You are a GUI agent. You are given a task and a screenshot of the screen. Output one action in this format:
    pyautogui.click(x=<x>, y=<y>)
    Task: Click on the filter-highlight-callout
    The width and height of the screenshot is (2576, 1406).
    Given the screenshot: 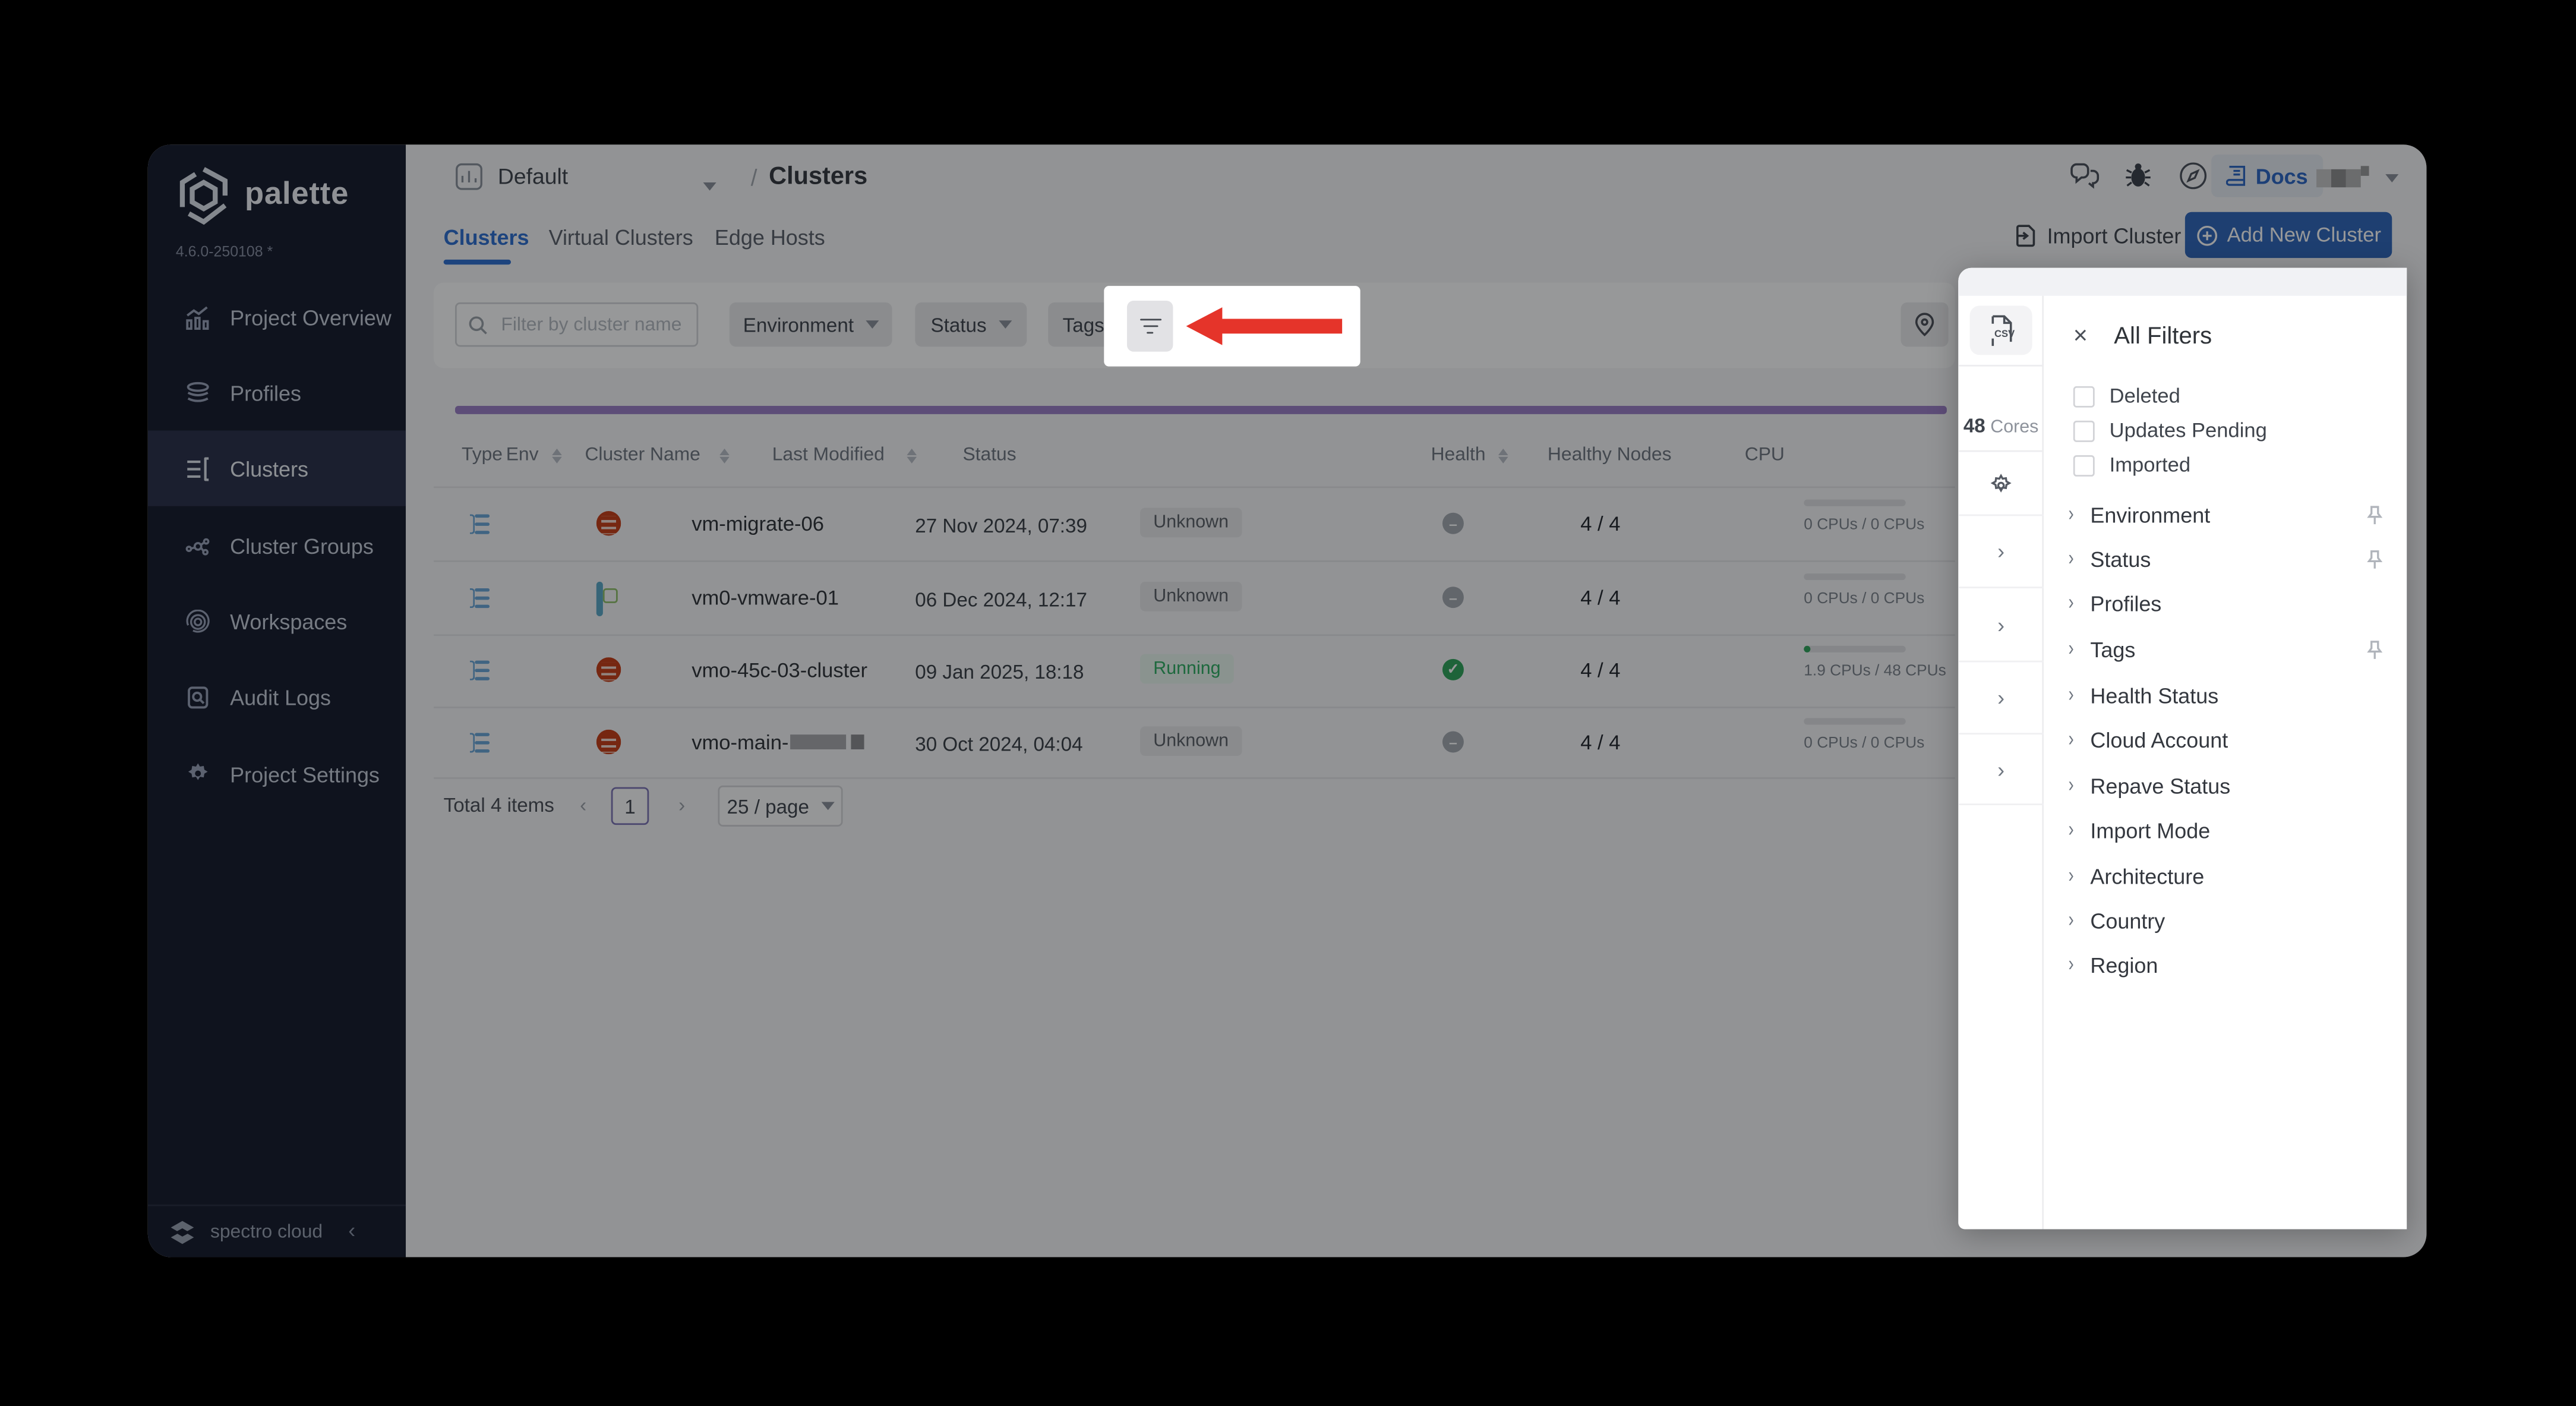 What is the action you would take?
    pyautogui.click(x=1232, y=326)
    